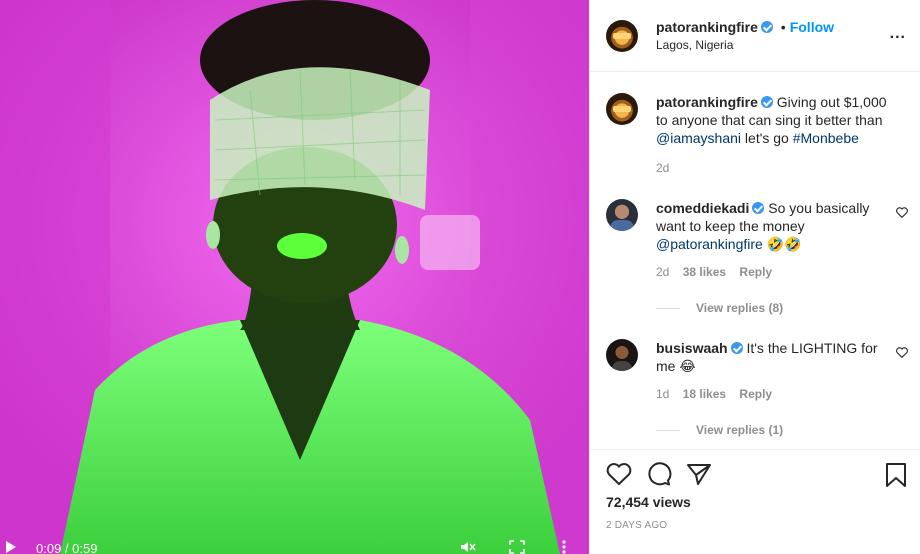  Describe the element at coordinates (636, 525) in the screenshot. I see `post-timestamp: 2 DAYS AGO` at that location.